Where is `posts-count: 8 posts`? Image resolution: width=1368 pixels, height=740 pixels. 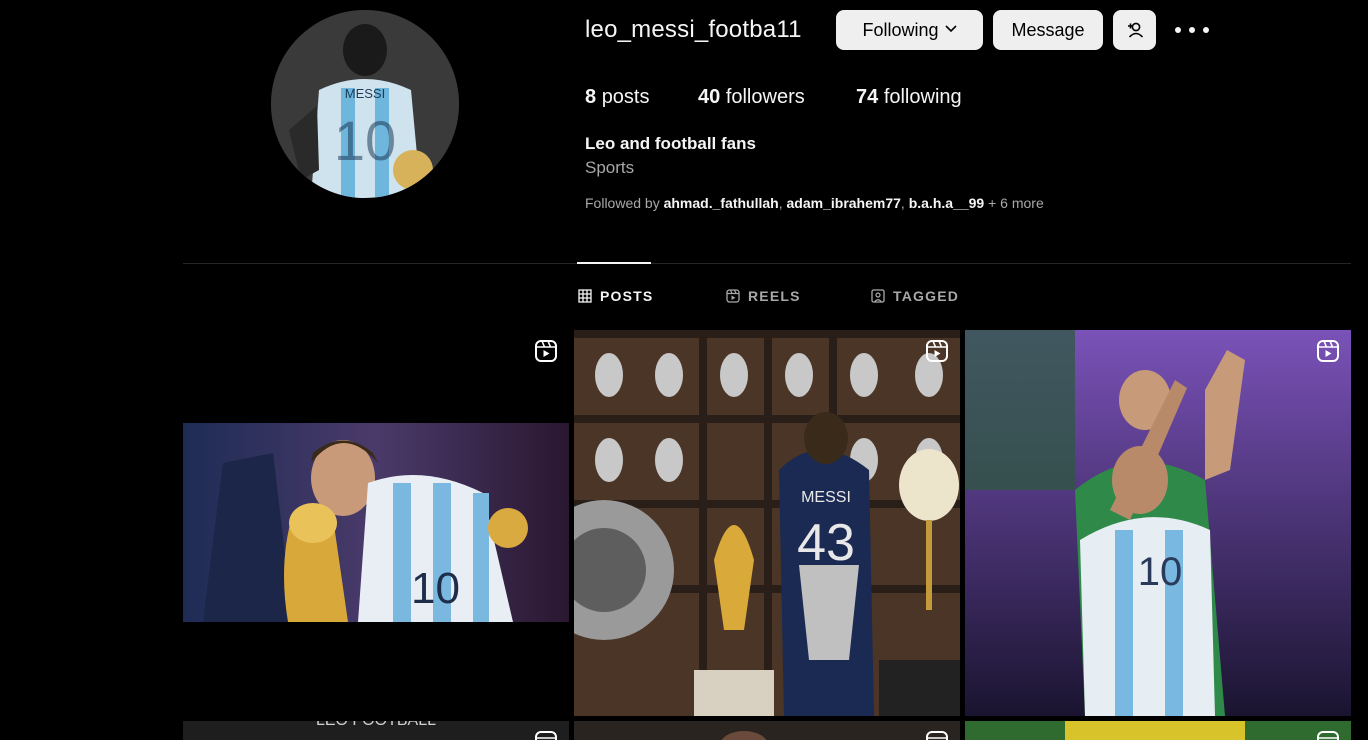
posts-count: 8 posts is located at coordinates (617, 97).